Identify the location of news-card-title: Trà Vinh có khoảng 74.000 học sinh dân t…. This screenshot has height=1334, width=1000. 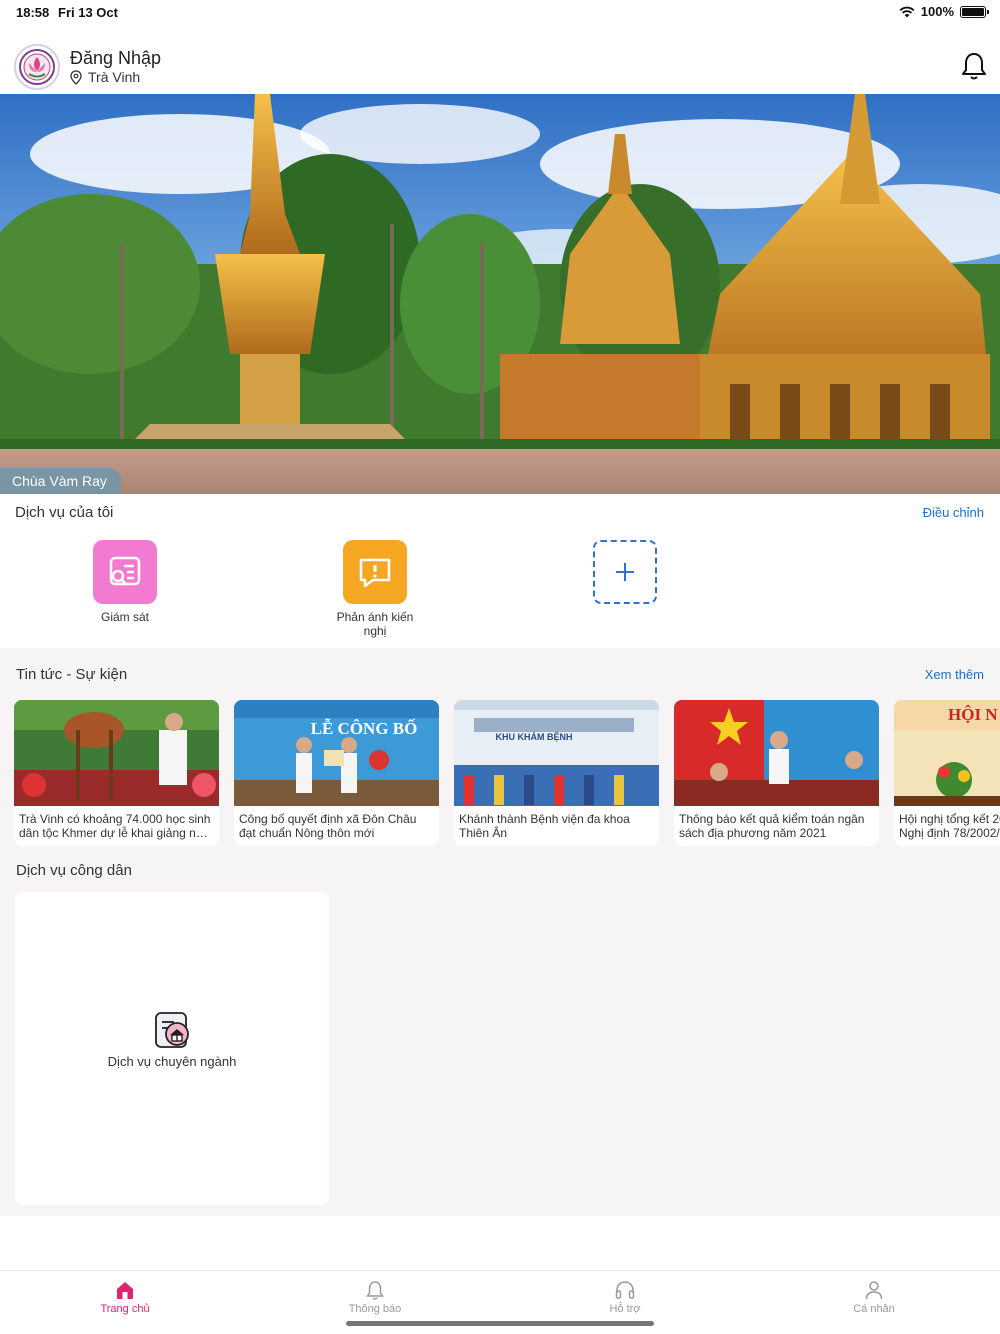
(116, 826).